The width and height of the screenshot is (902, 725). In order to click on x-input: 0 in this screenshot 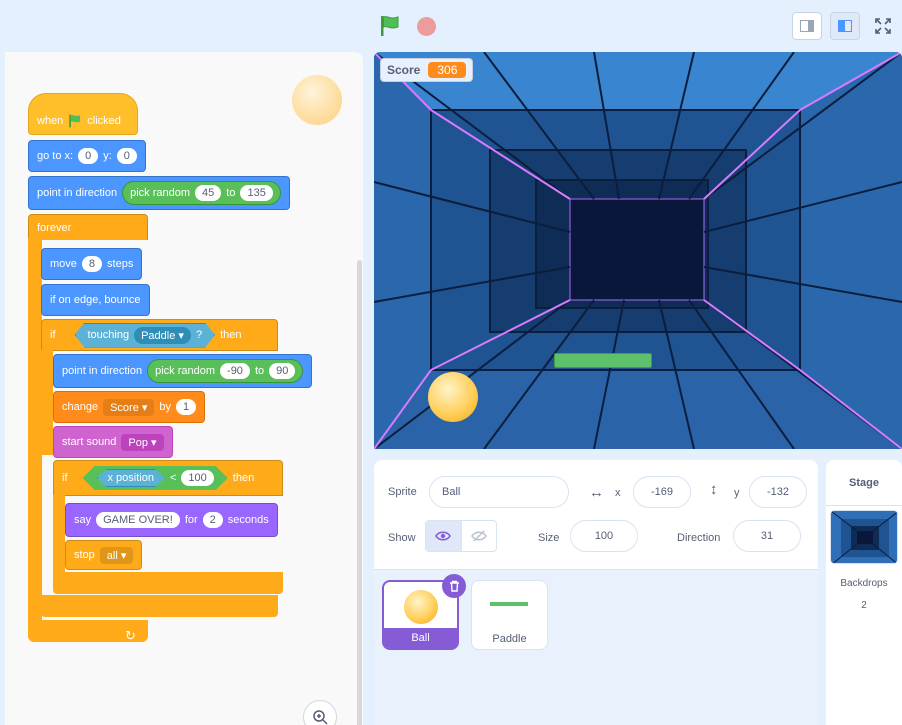, I will do `click(88, 156)`.